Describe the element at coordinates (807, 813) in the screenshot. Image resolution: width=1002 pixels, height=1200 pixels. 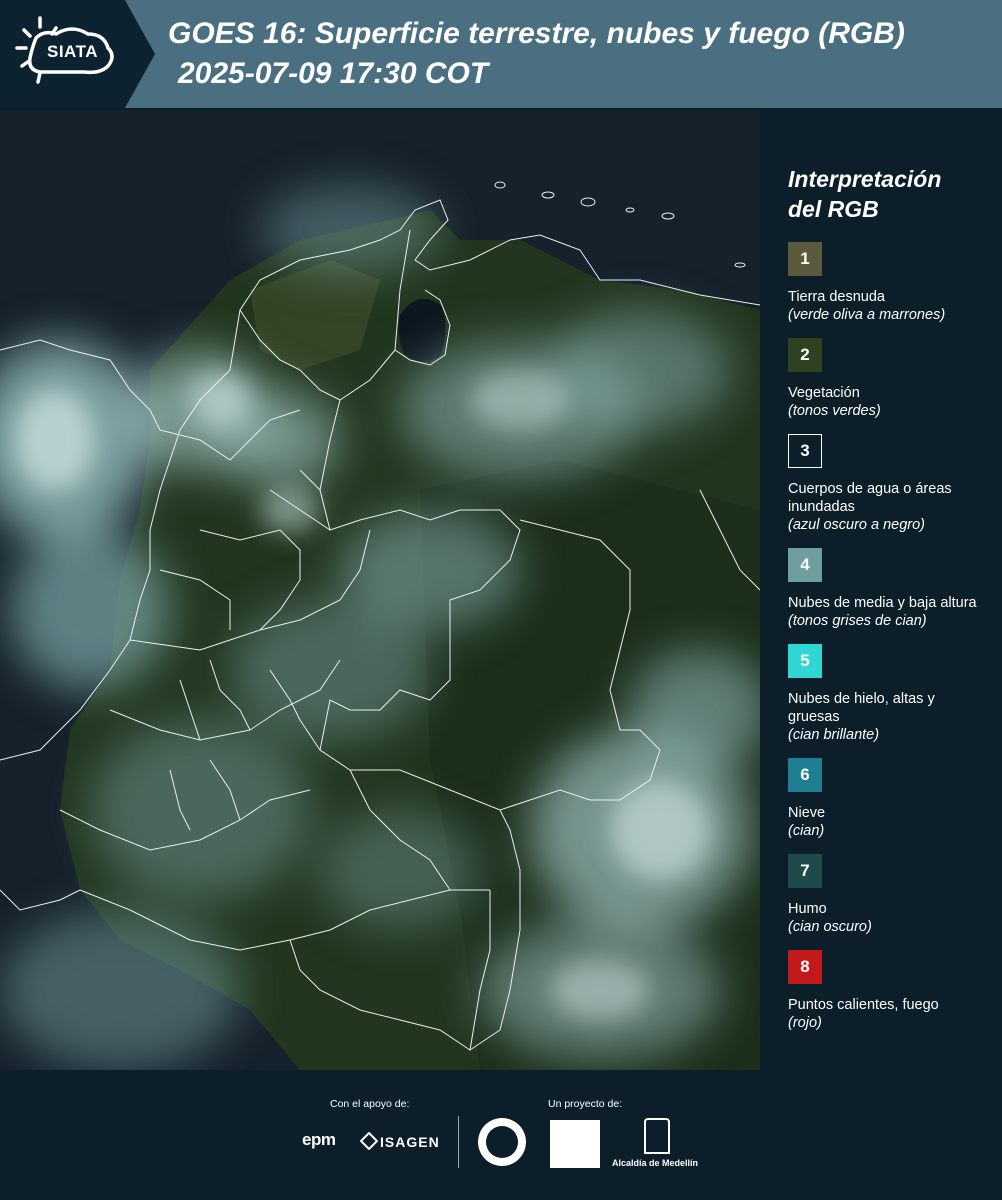
I see `legend-item-label: Nieve` at that location.